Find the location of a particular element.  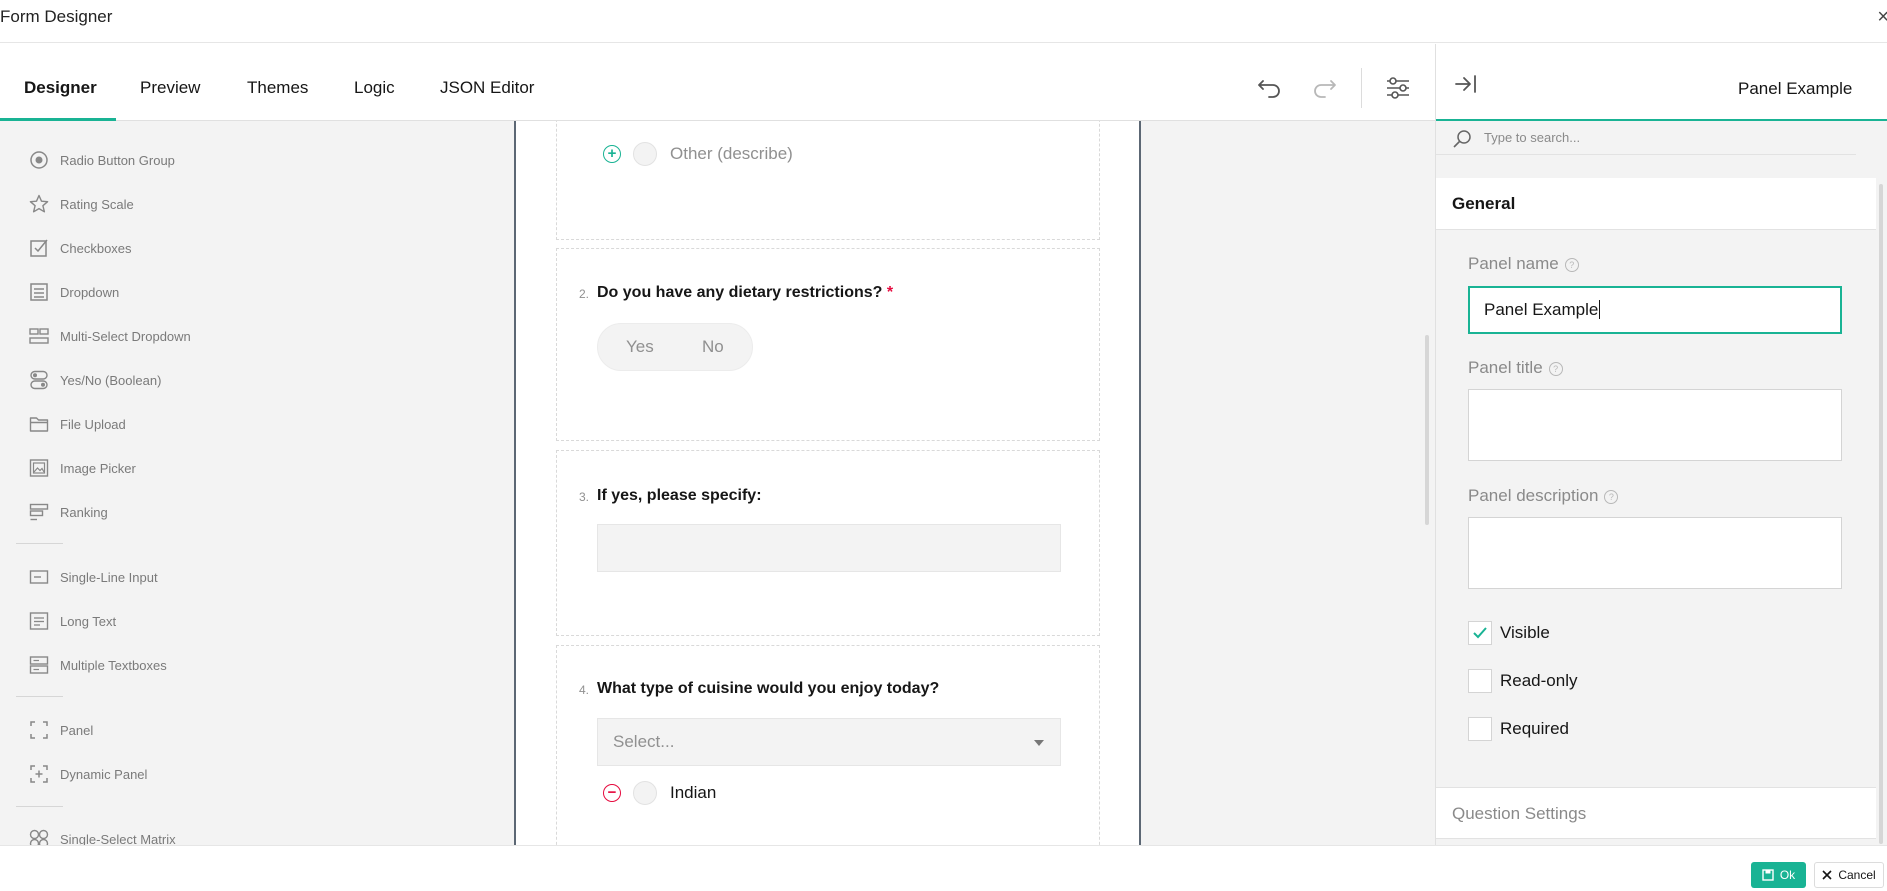

panel-name-input: Panel Example is located at coordinates (1655, 310).